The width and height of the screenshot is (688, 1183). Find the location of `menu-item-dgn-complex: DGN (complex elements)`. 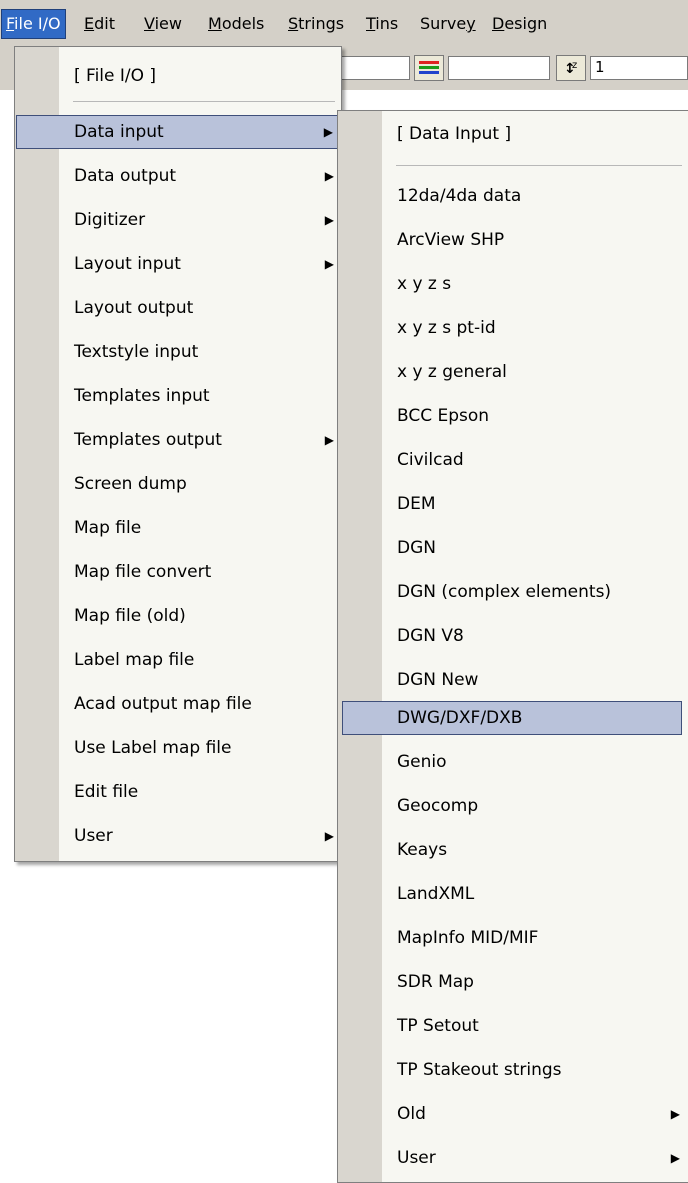

menu-item-dgn-complex: DGN (complex elements) is located at coordinates (513, 592).